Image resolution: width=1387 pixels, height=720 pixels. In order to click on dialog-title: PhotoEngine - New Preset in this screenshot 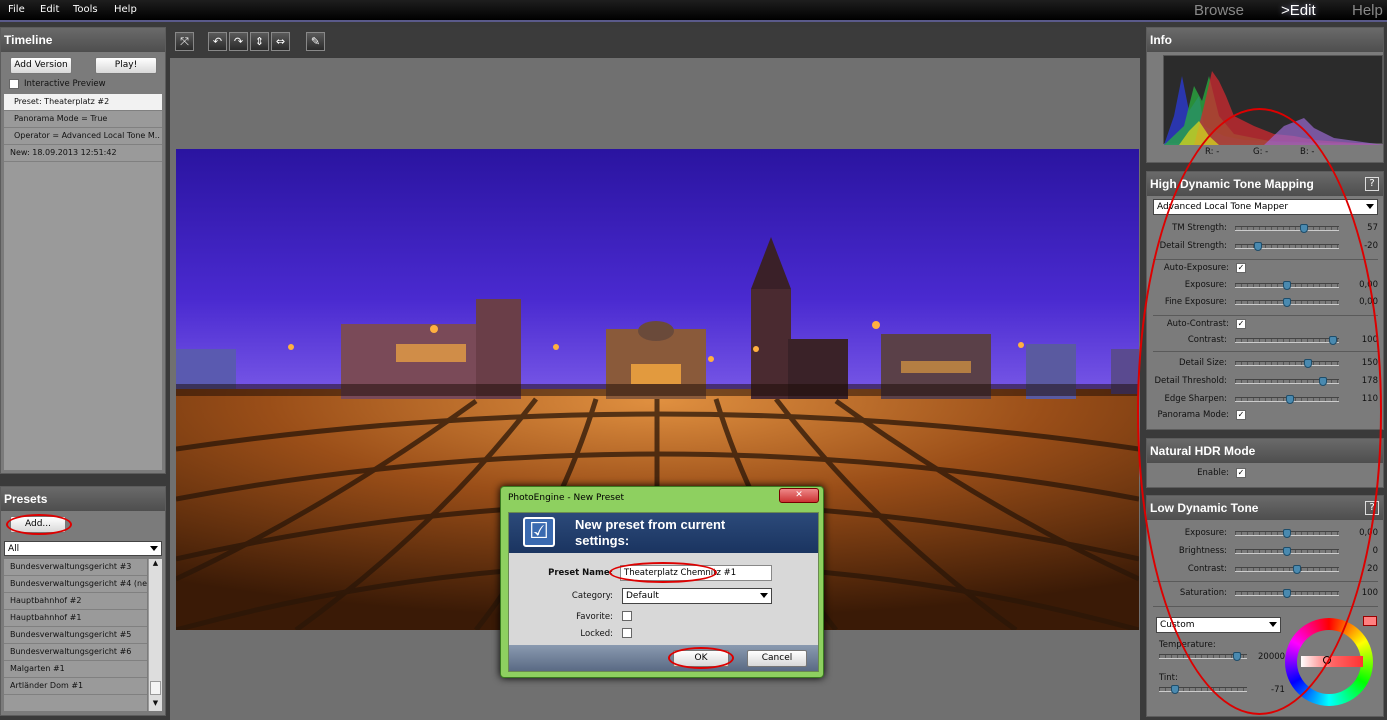, I will do `click(566, 498)`.